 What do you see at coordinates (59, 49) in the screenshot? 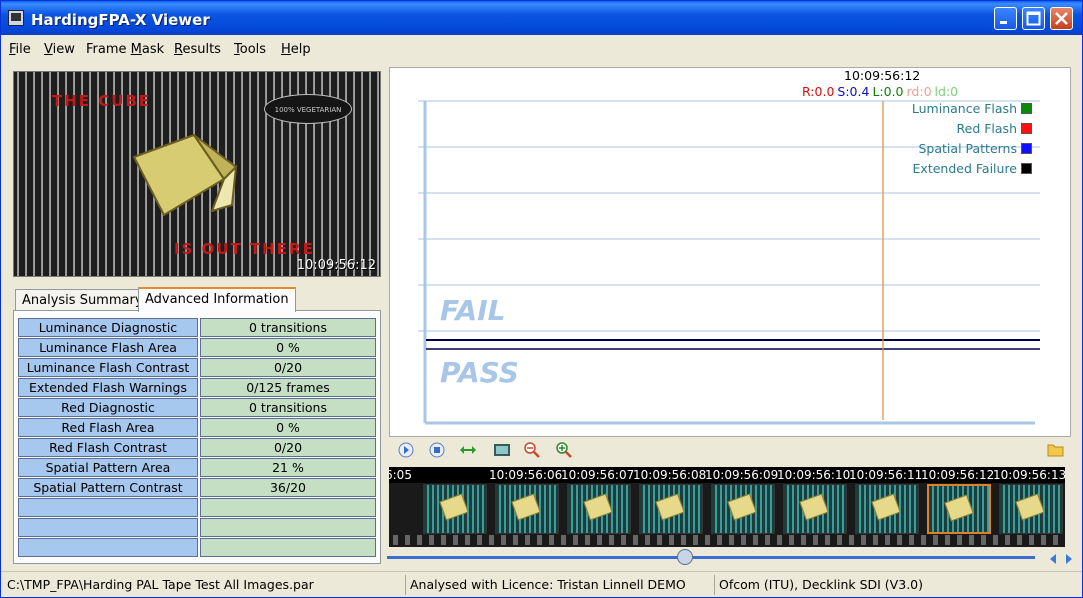
I see `menu-view: View` at bounding box center [59, 49].